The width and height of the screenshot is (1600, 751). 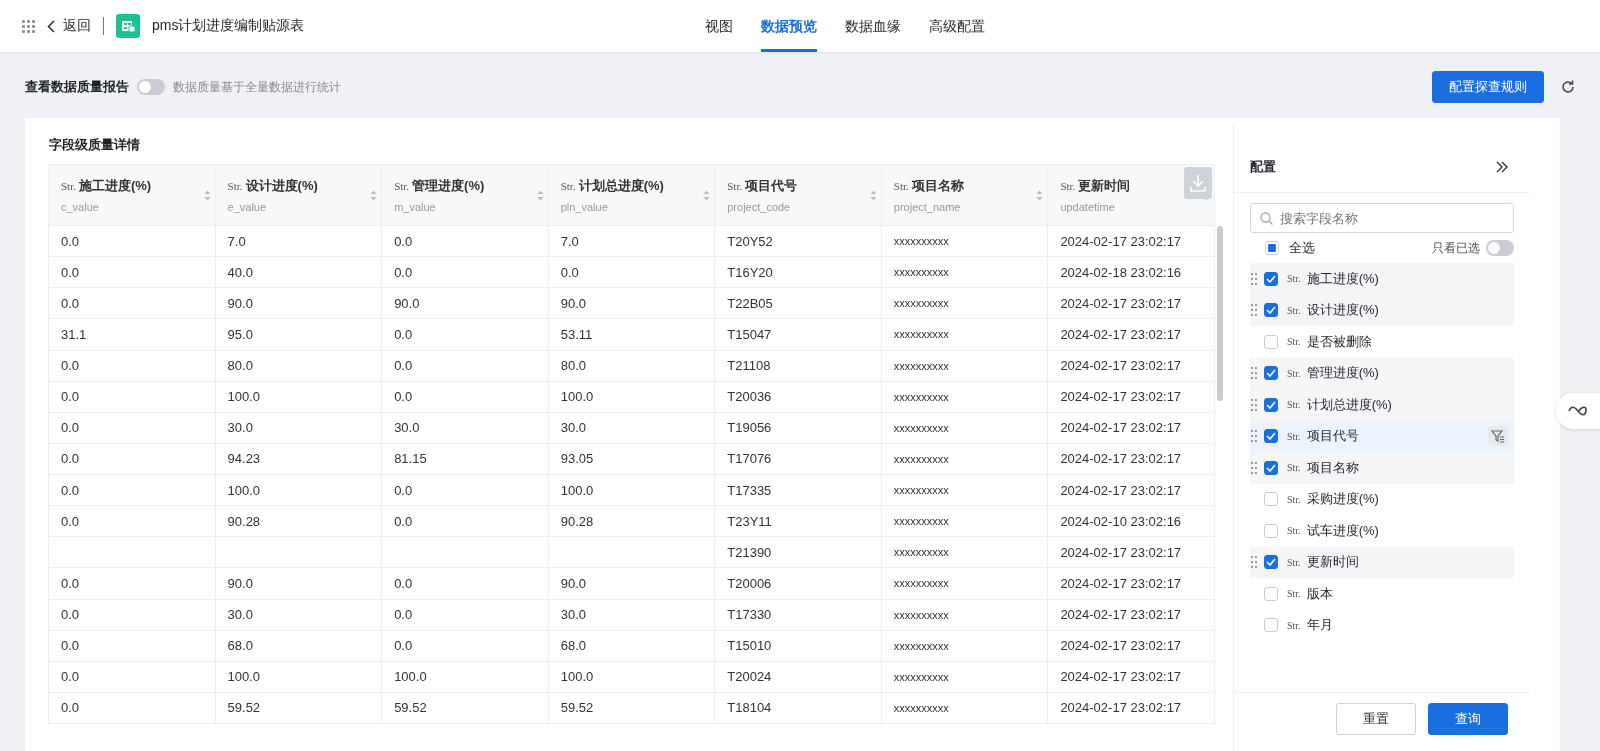 I want to click on field-label: 试车进度(%), so click(x=1407, y=530).